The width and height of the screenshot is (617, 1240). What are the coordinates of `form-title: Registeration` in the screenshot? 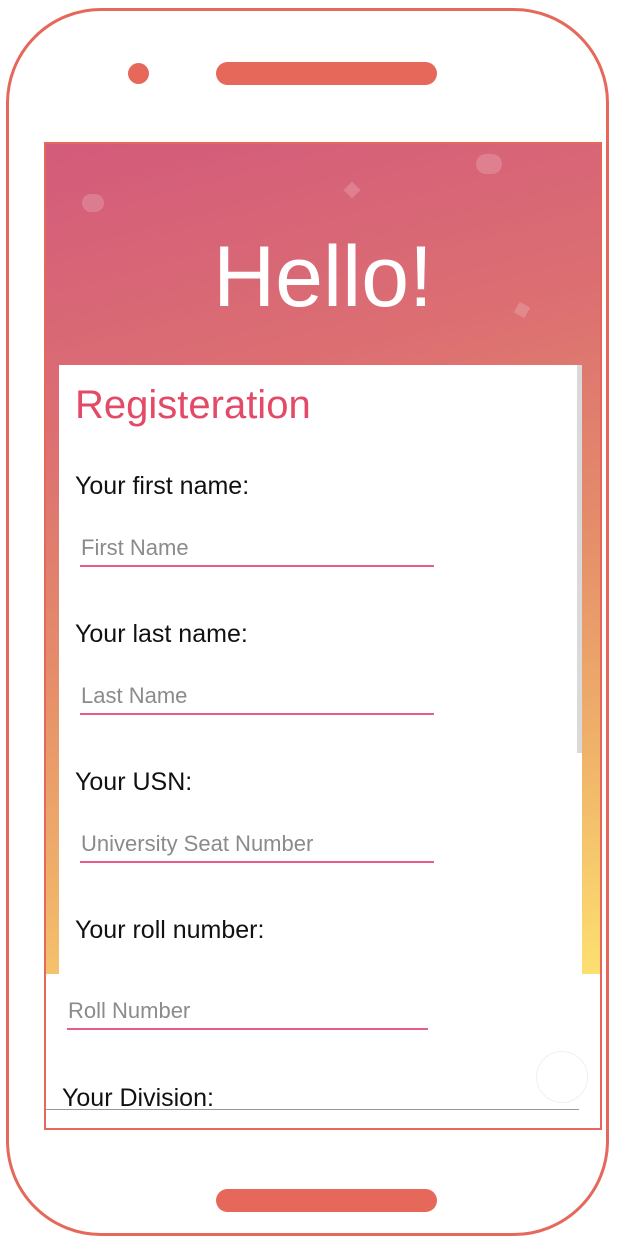 It's located at (193, 405).